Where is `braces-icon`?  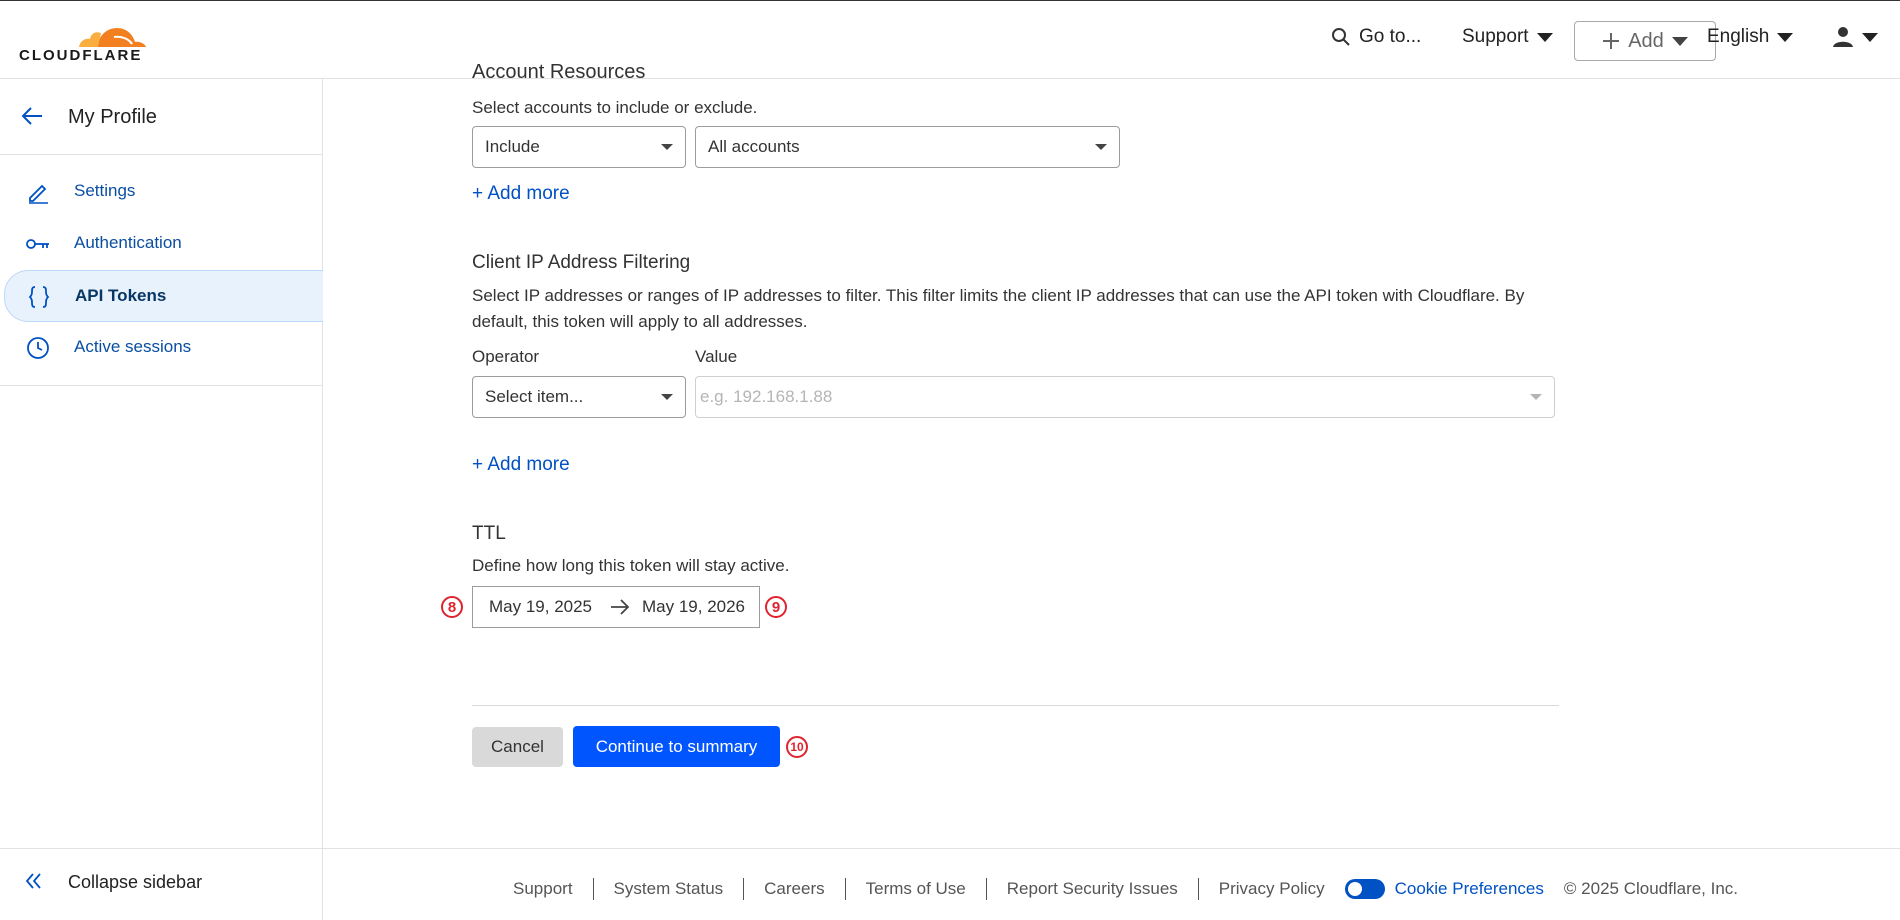
braces-icon is located at coordinates (39, 297).